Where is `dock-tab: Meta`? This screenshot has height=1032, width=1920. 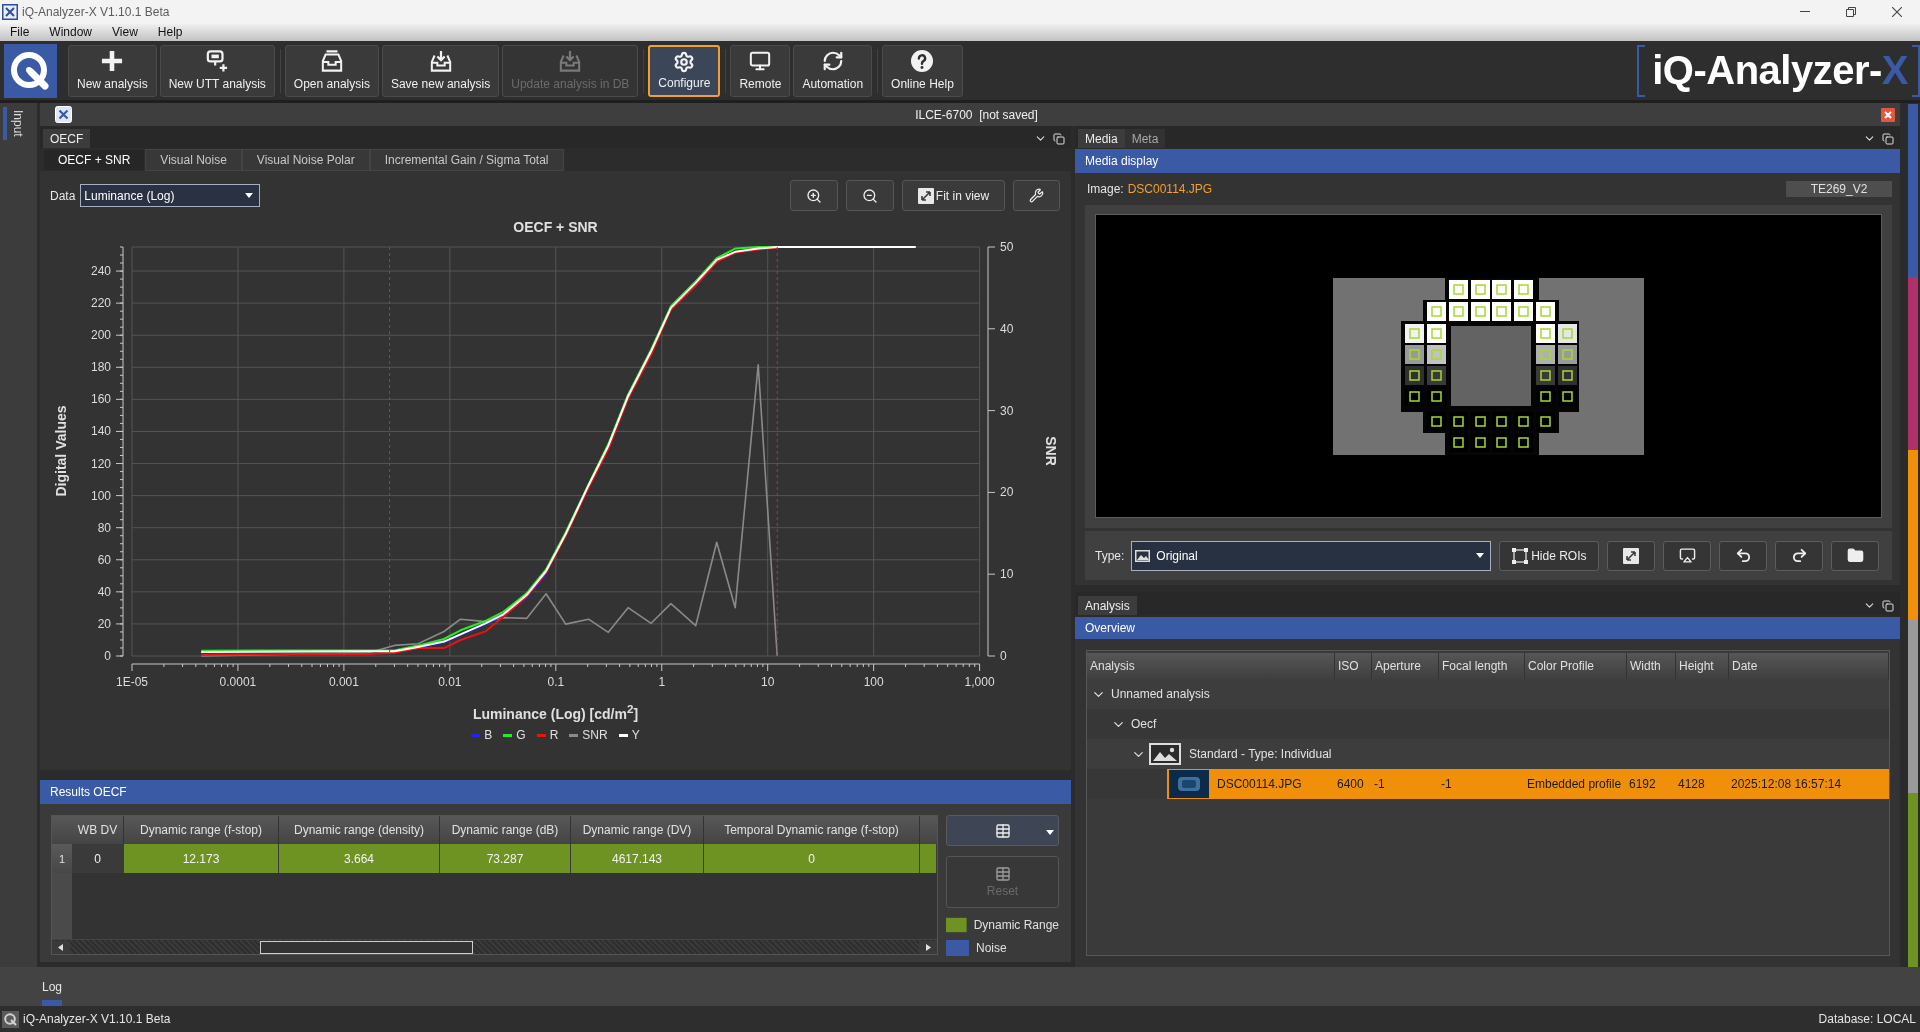 dock-tab: Meta is located at coordinates (1145, 138).